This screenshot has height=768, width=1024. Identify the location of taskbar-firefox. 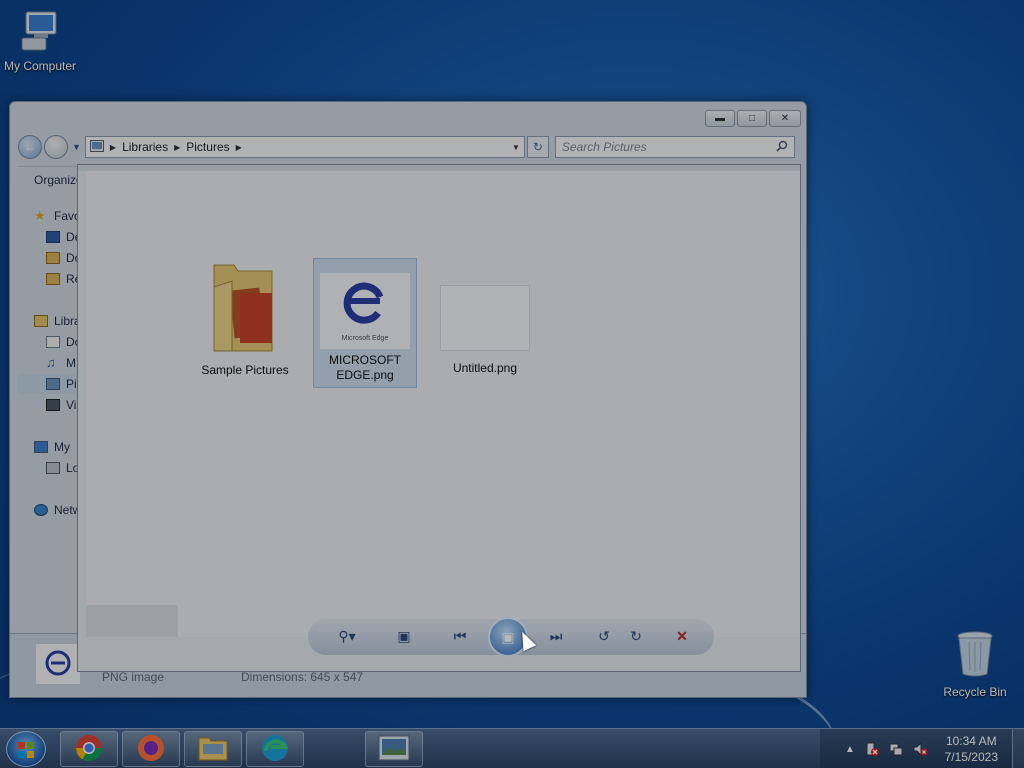
(151, 749).